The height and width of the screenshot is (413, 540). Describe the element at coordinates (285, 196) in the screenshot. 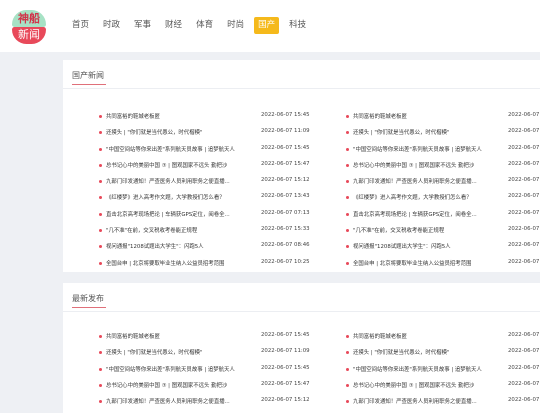

I see `news-date: 2022-06-07 13:43` at that location.